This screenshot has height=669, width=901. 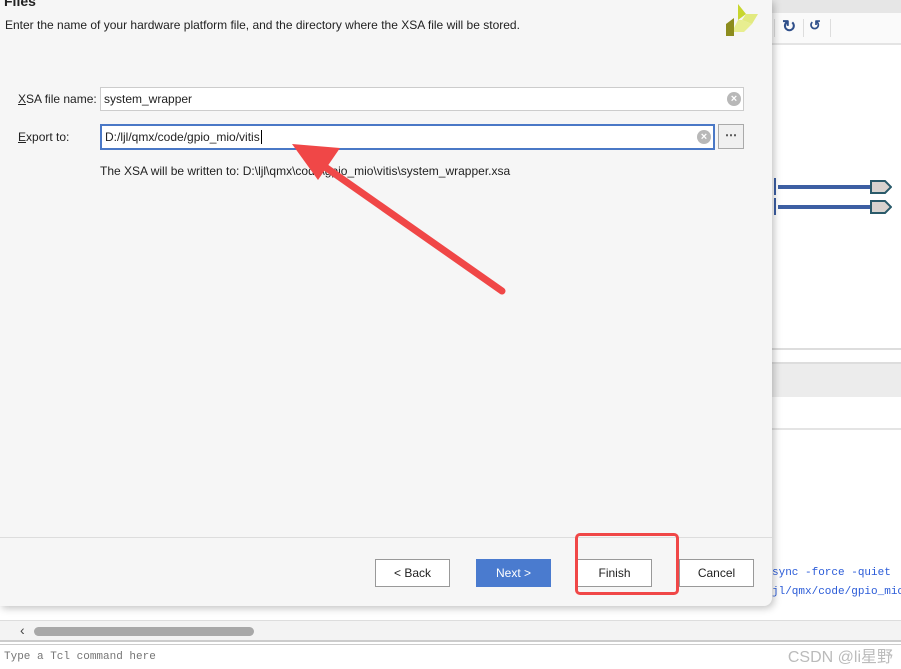 I want to click on red-arrow-annotation, so click(x=399, y=219).